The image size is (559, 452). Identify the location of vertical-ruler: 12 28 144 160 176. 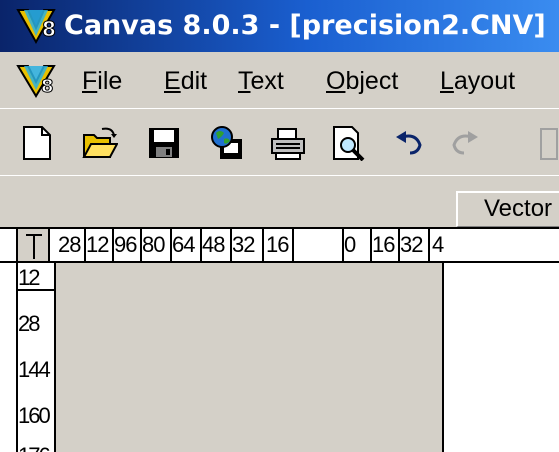
(36, 357).